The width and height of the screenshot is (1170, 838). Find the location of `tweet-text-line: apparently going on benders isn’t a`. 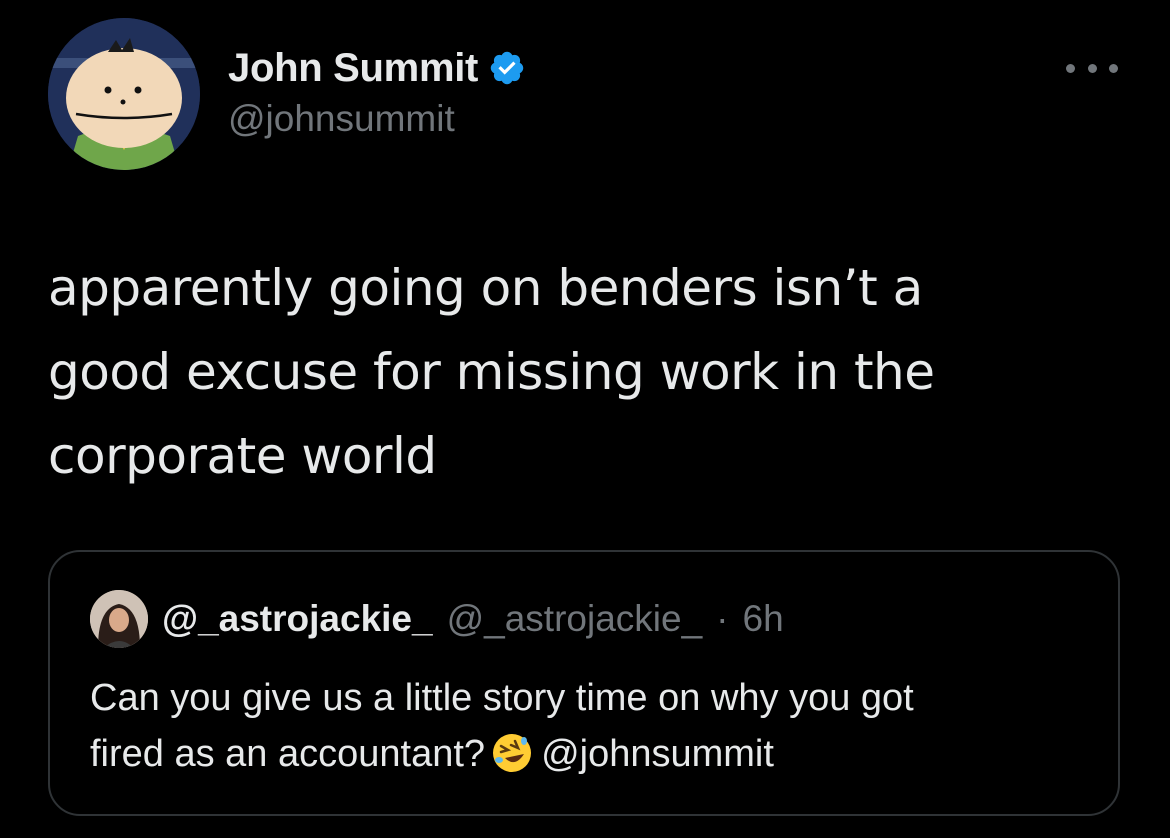

tweet-text-line: apparently going on benders isn’t a is located at coordinates (485, 288).